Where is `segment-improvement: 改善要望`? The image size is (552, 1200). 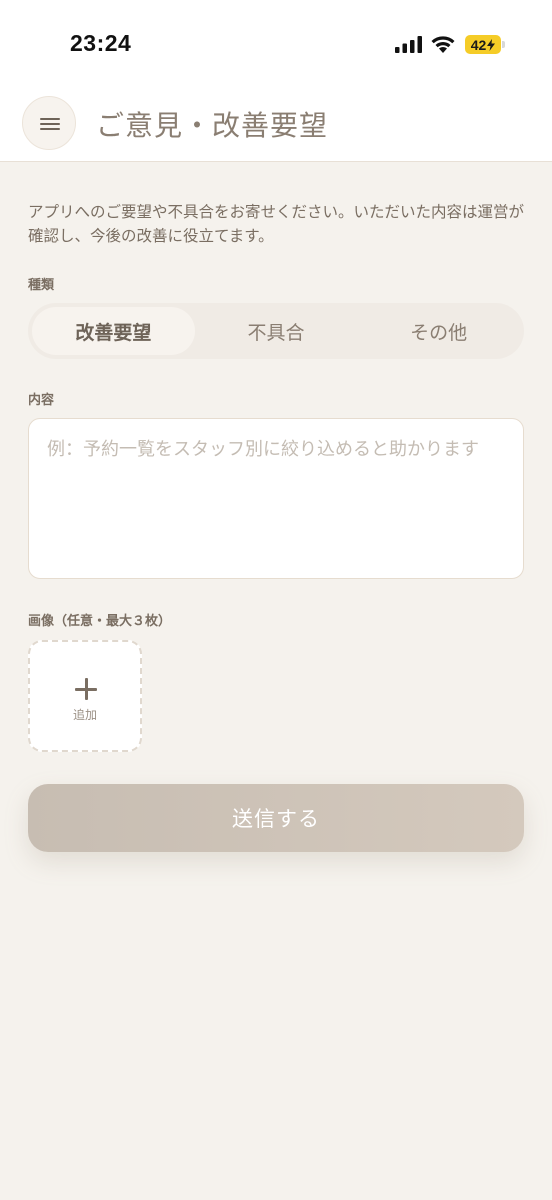
segment-improvement: 改善要望 is located at coordinates (113, 331).